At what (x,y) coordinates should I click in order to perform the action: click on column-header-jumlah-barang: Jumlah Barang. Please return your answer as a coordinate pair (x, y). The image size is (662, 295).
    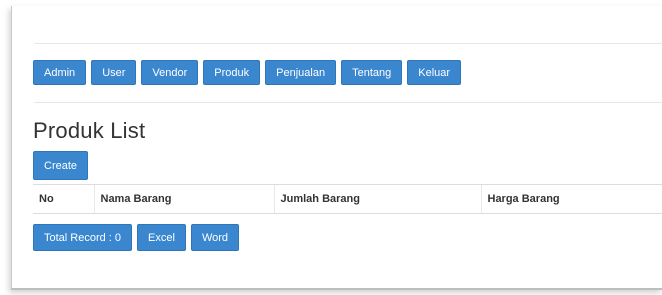
    Looking at the image, I should click on (377, 199).